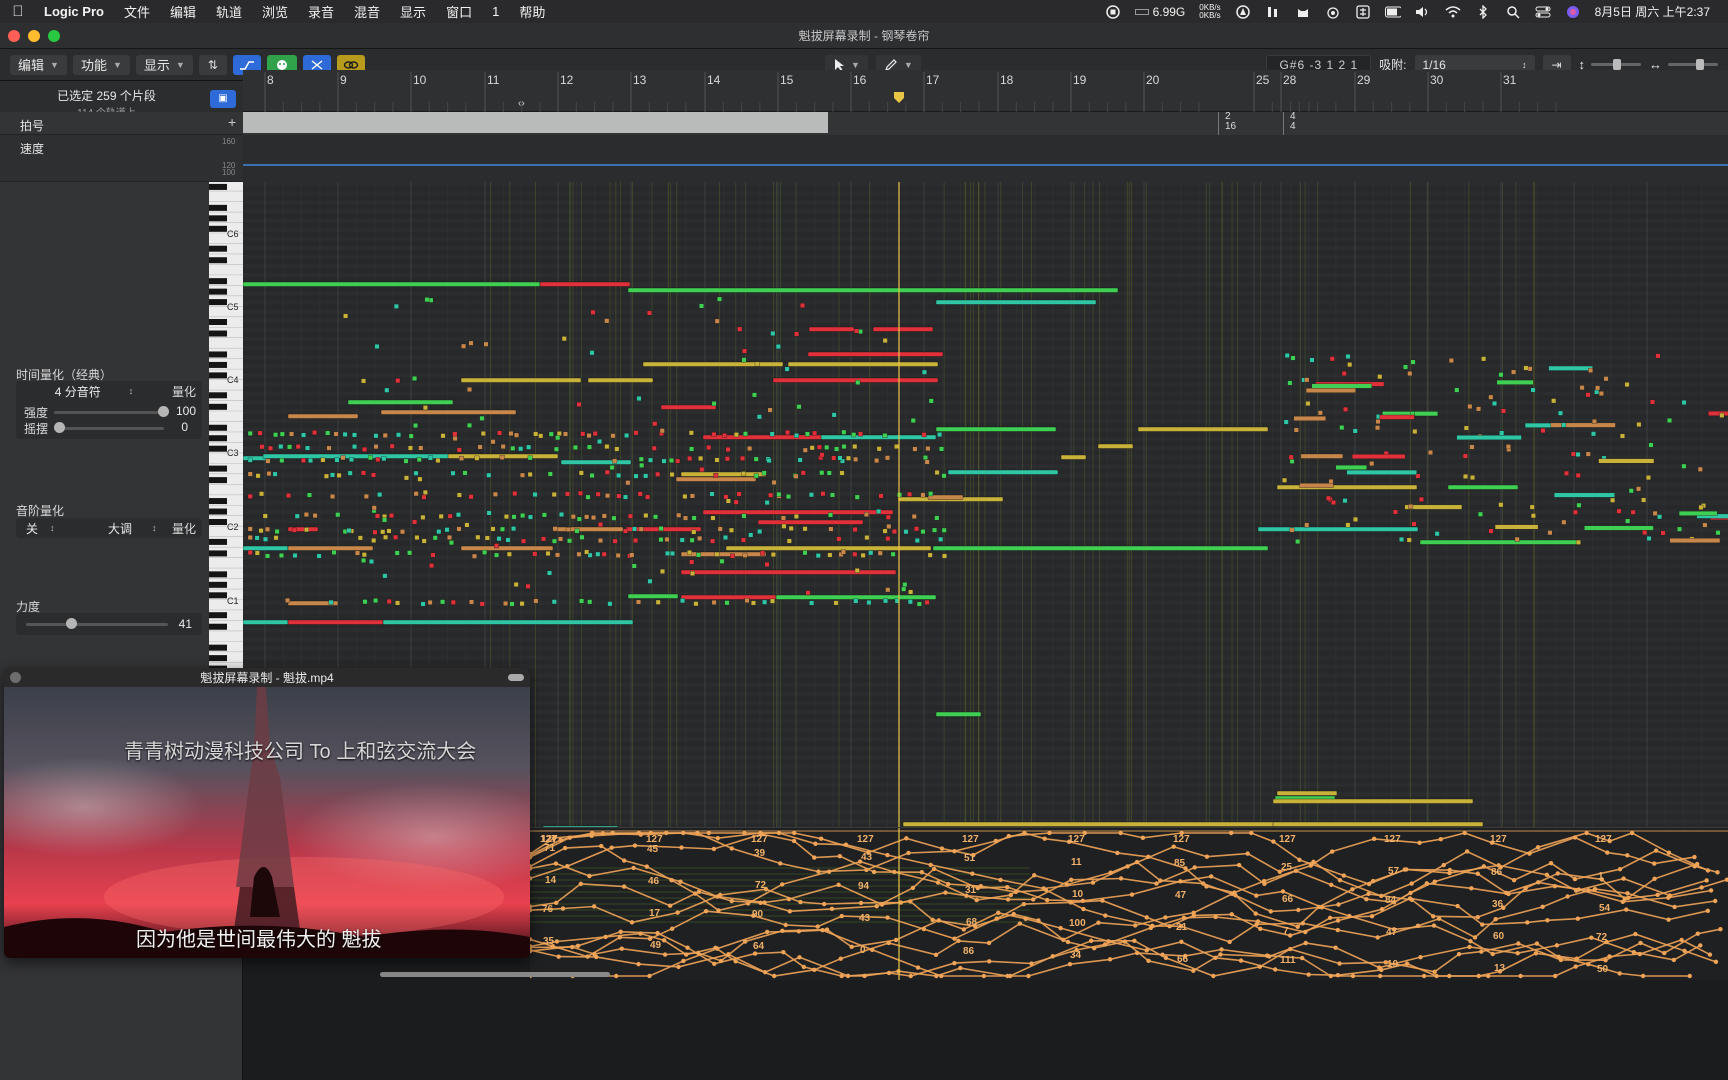 This screenshot has height=1080, width=1728. What do you see at coordinates (275, 11) in the screenshot?
I see `menu-browse: 浏览` at bounding box center [275, 11].